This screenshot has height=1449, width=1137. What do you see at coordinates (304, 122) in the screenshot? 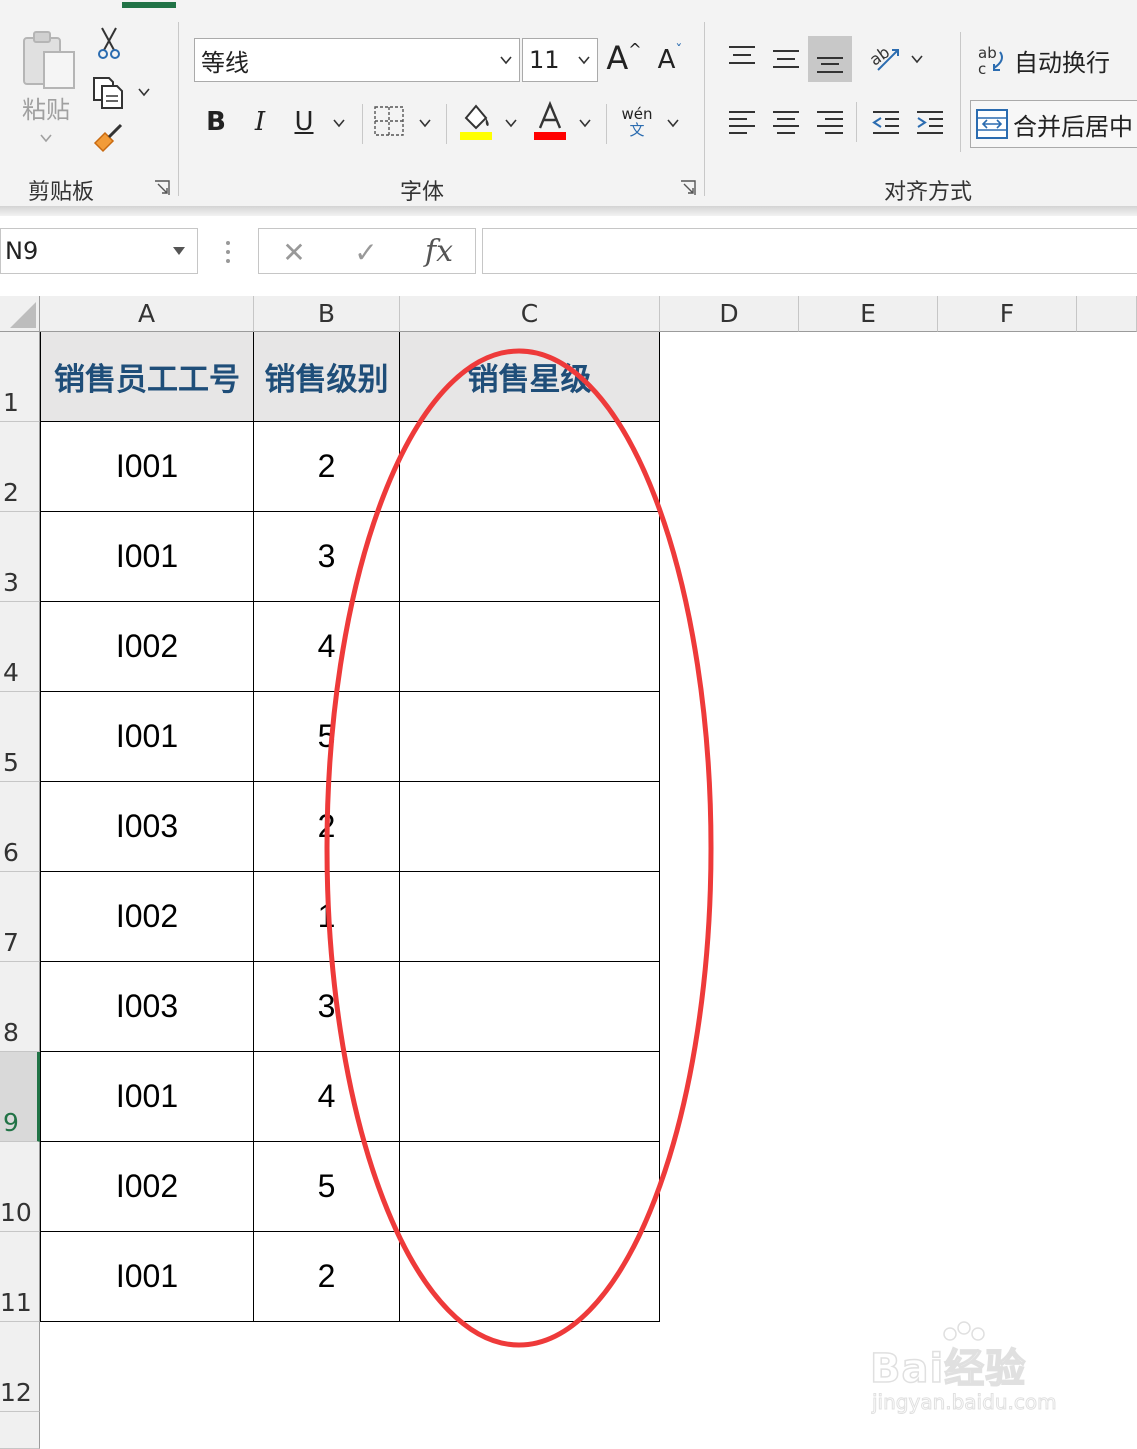
I see `underline-button: U` at bounding box center [304, 122].